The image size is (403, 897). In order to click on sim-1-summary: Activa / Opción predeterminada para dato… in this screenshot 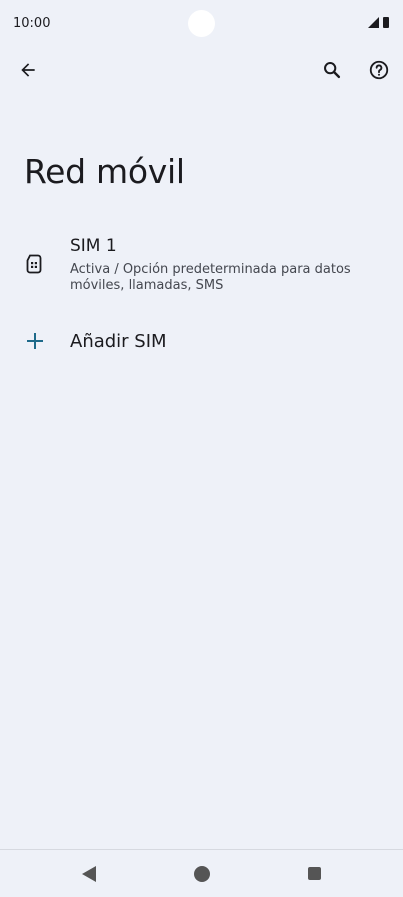, I will do `click(210, 277)`.